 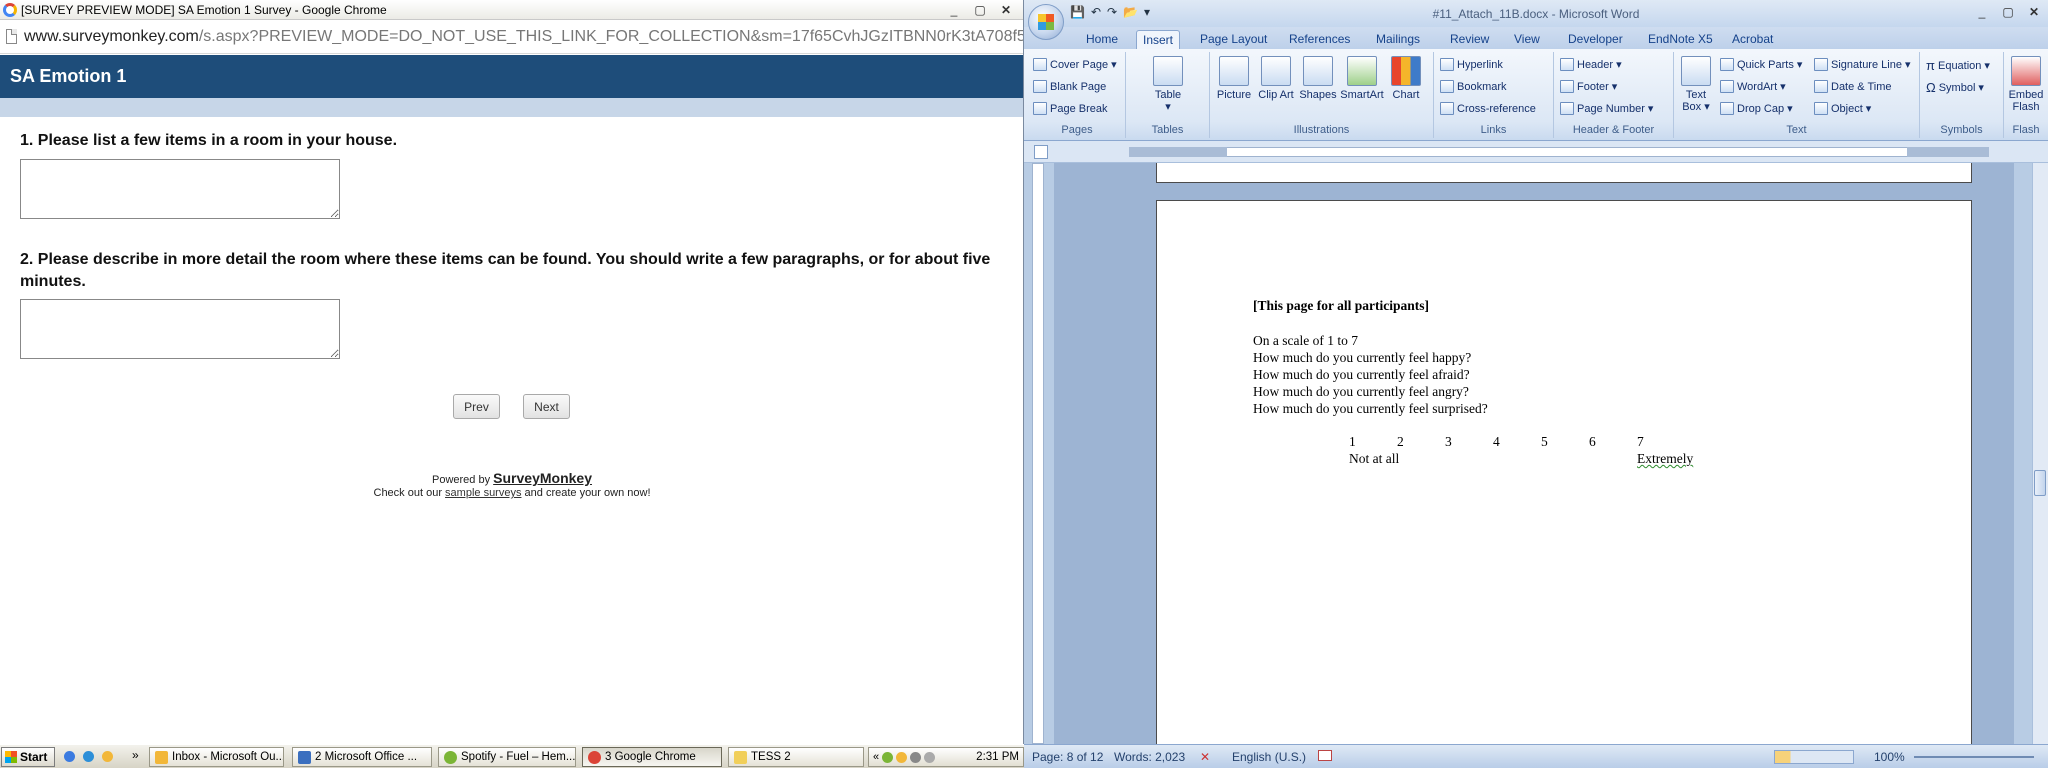 I want to click on wordart-button: WordArt ▾, so click(x=1753, y=86).